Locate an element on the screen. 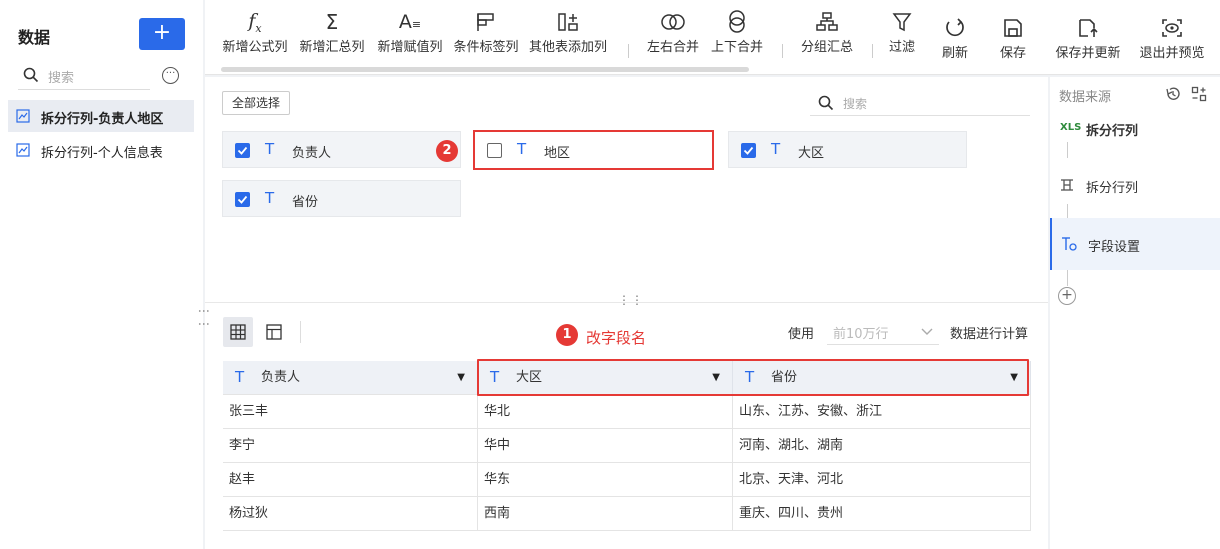  table-item-personal: 拆分行列-个人信息表 is located at coordinates (101, 150).